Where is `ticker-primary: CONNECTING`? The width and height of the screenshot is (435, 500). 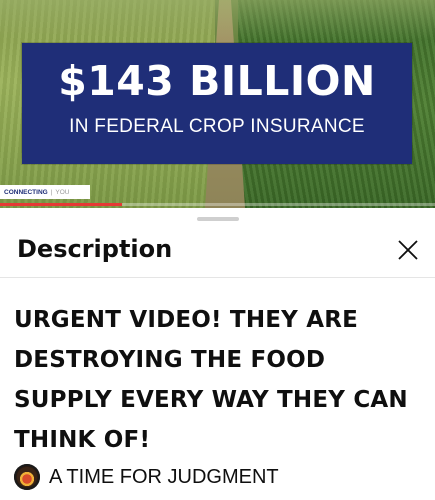 ticker-primary: CONNECTING is located at coordinates (26, 192).